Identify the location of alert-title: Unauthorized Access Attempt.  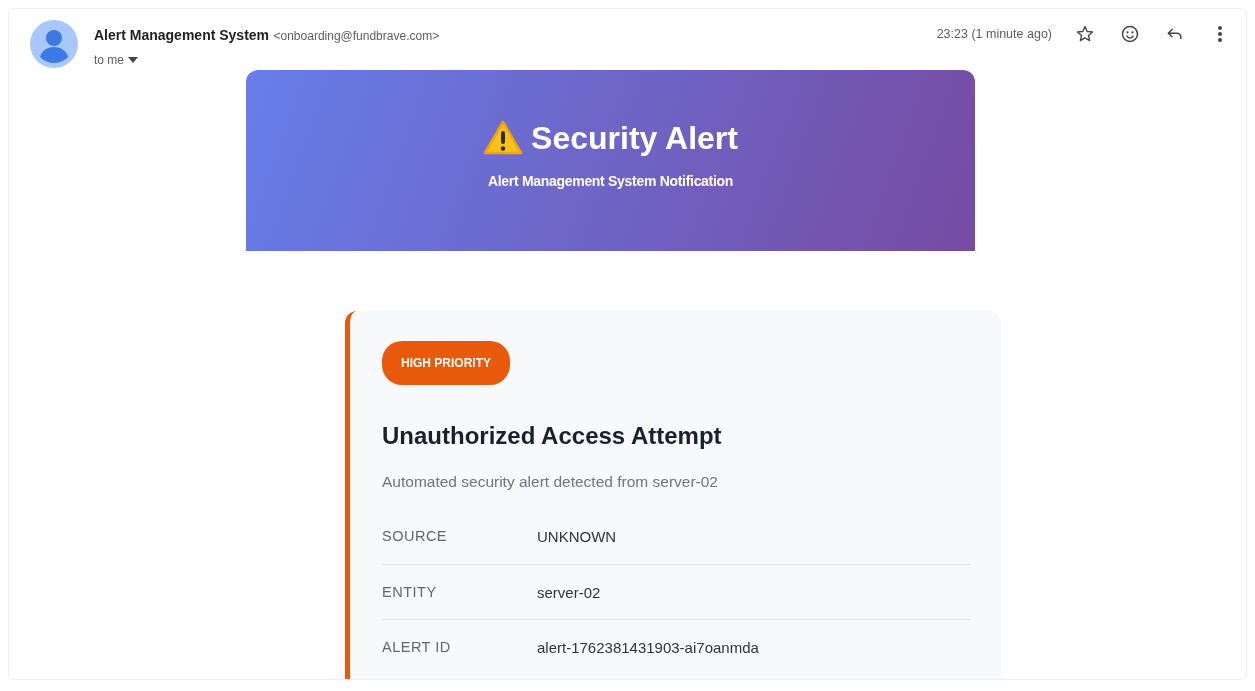
(552, 436).